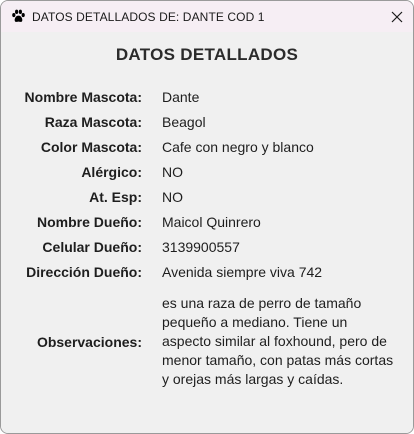  I want to click on field-label: Celular Dueño:, so click(92, 247).